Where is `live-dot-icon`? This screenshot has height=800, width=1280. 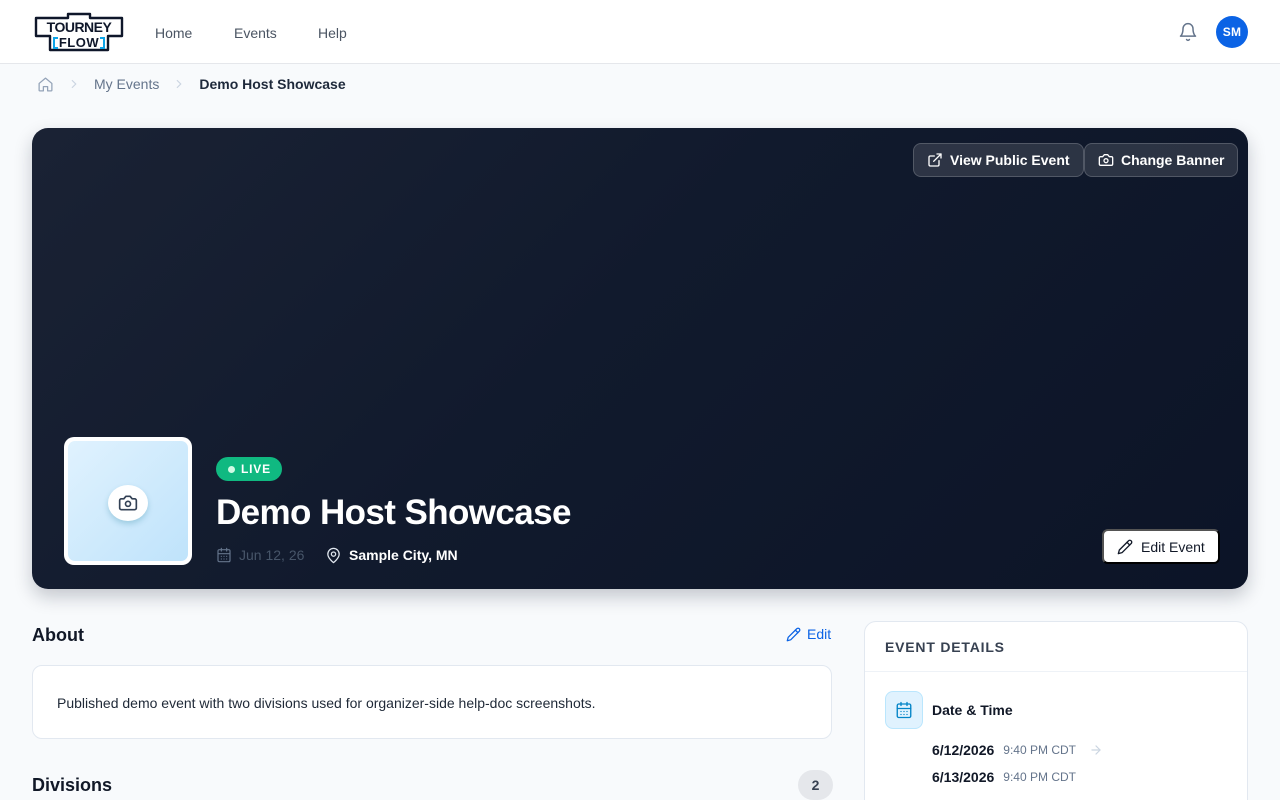
live-dot-icon is located at coordinates (231, 469).